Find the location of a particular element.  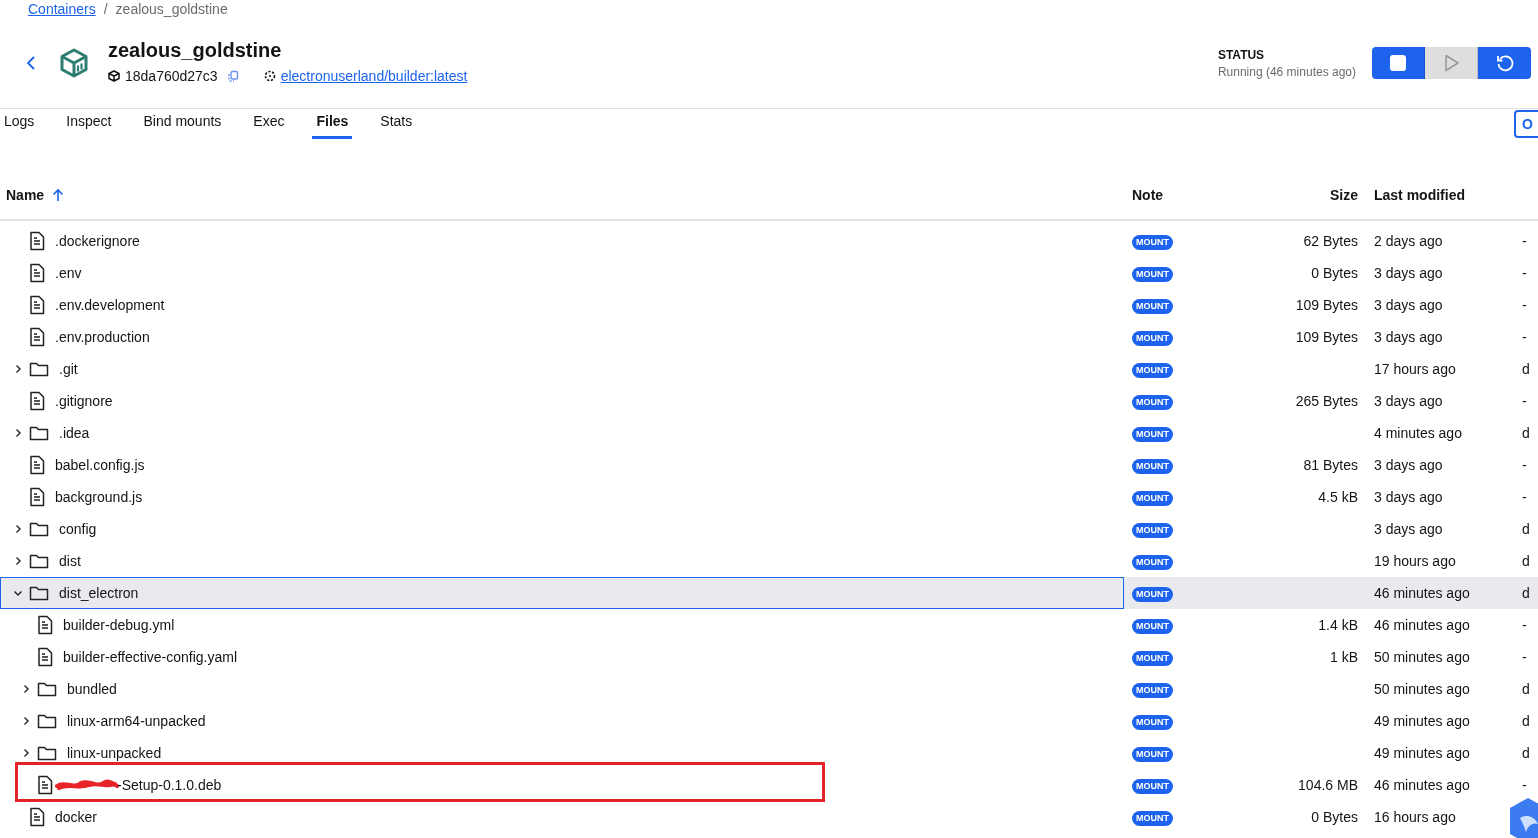

table-row: config MOUNT 3 days ago d is located at coordinates (769, 529).